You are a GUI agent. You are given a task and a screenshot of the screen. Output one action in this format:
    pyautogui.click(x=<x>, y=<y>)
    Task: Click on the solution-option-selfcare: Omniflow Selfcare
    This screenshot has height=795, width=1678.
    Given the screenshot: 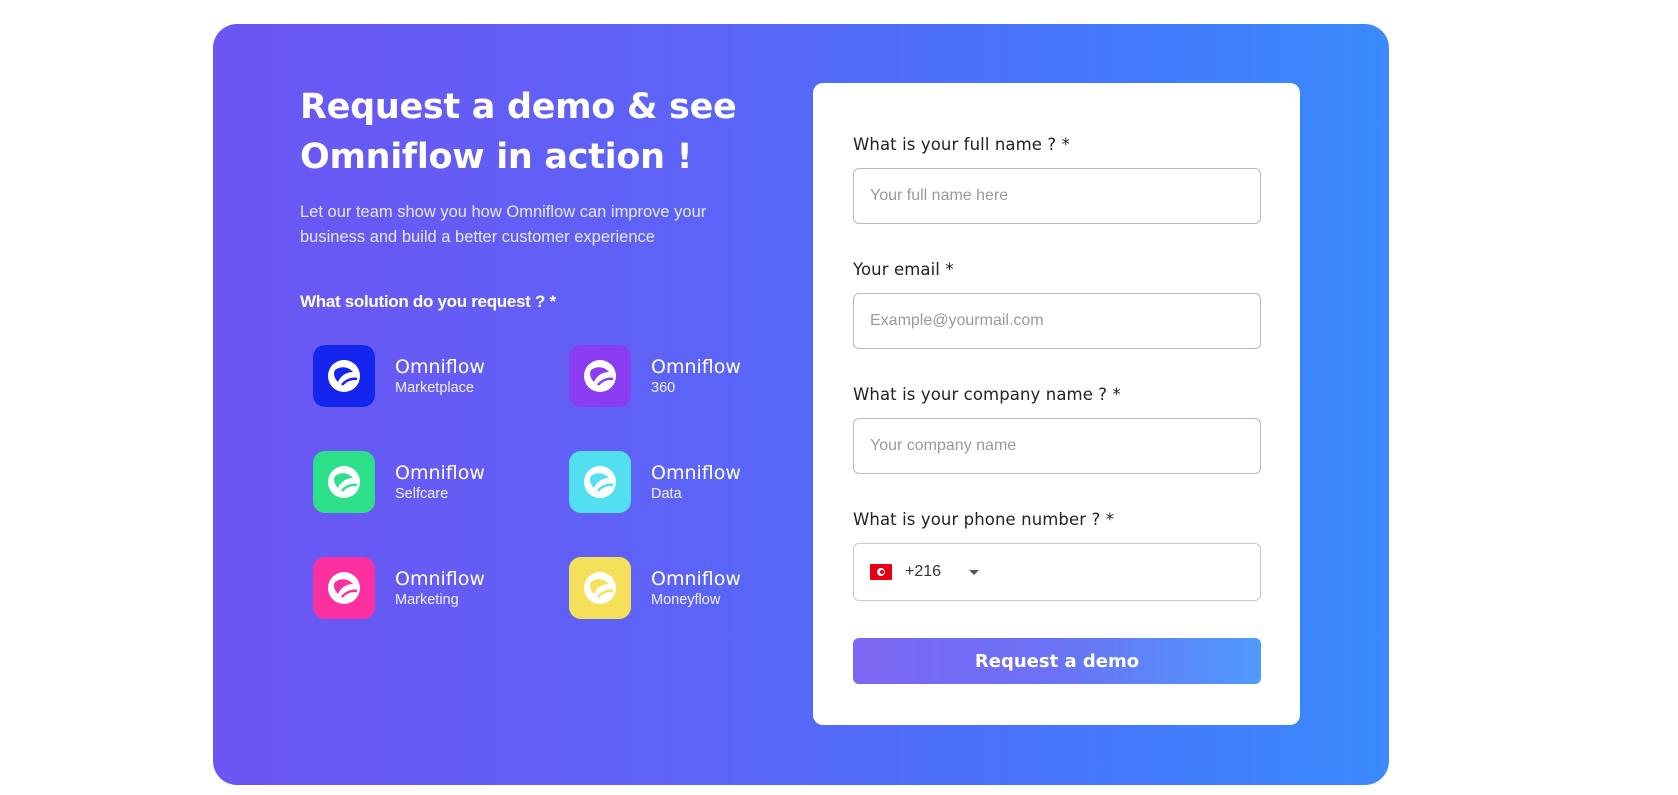 What is the action you would take?
    pyautogui.click(x=423, y=482)
    